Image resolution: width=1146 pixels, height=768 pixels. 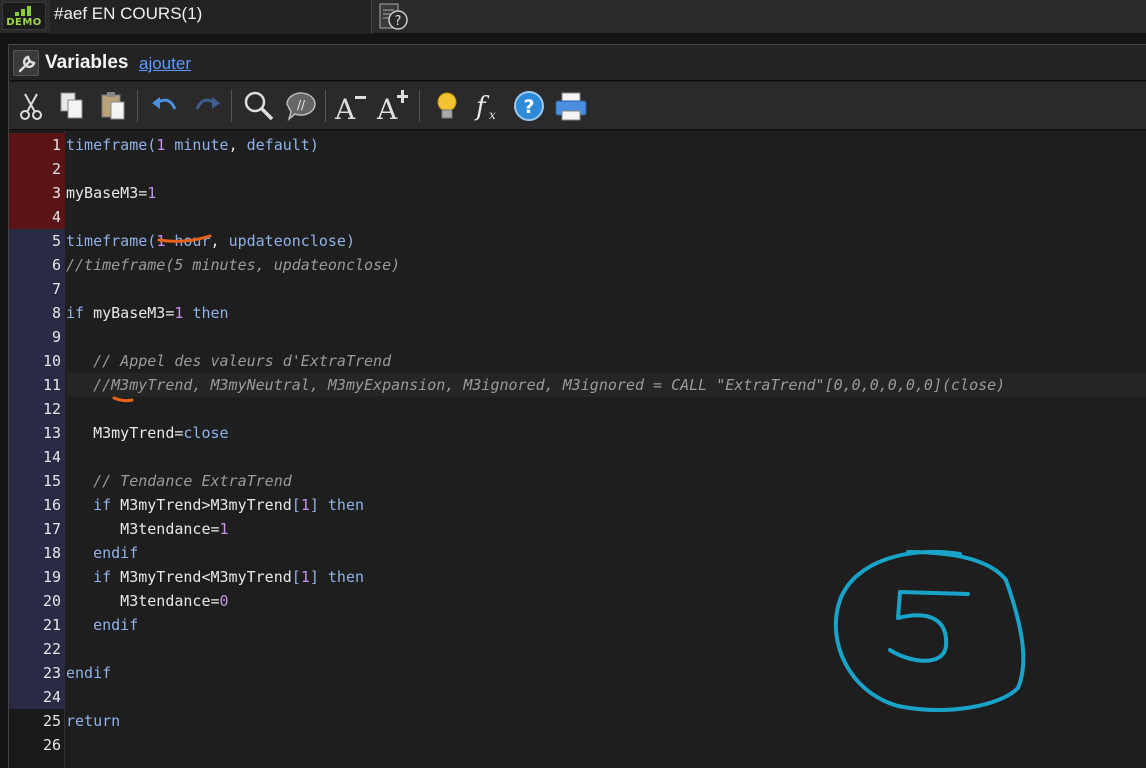 I want to click on help-icon: ?, so click(x=529, y=106).